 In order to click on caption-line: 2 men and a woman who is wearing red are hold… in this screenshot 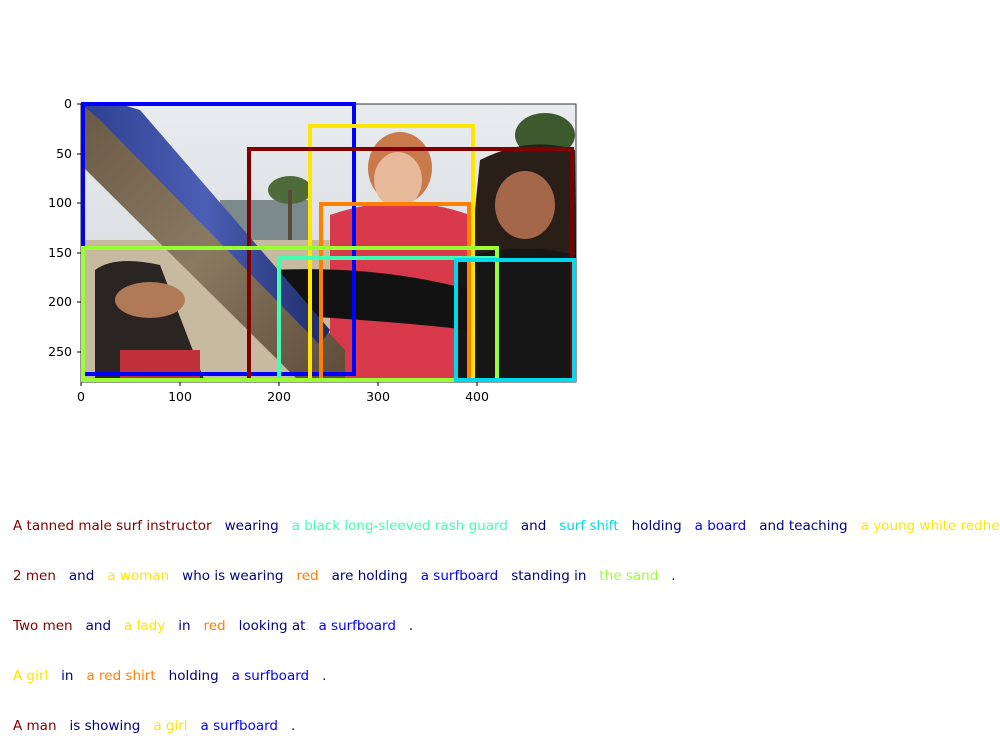, I will do `click(351, 575)`.